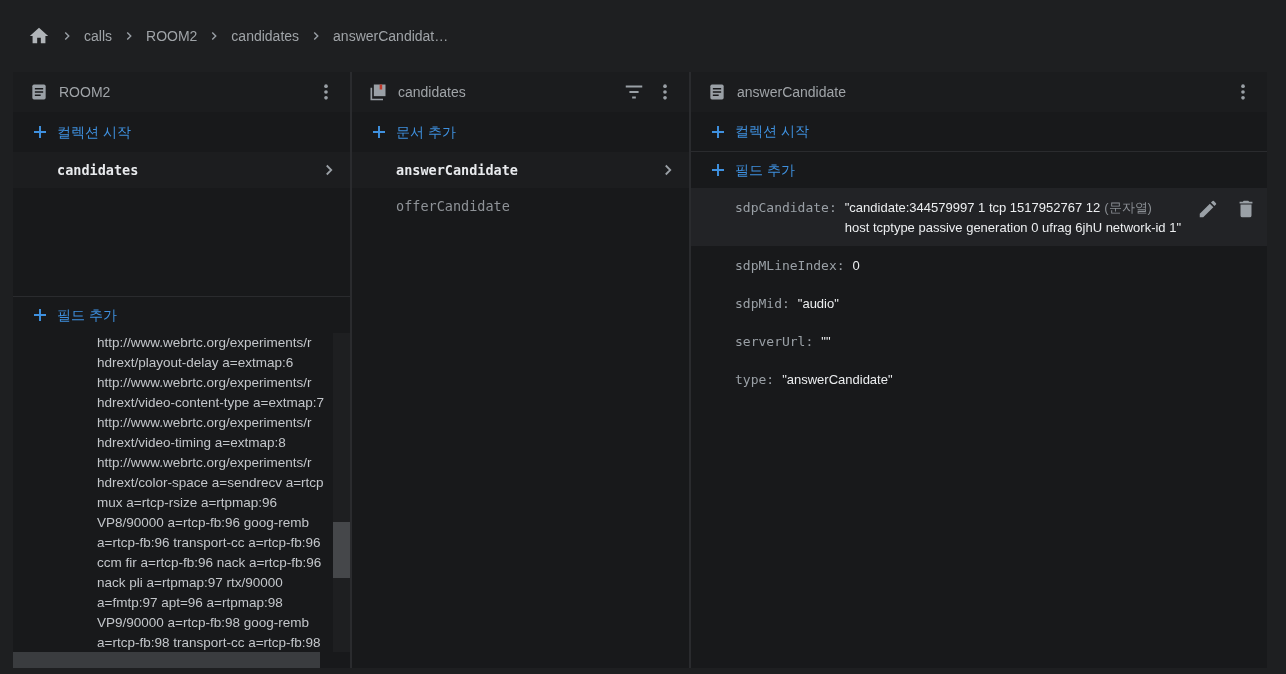  What do you see at coordinates (190, 603) in the screenshot?
I see `value-line: a=fmtp:97 apt=96 a=rtpmap:98` at bounding box center [190, 603].